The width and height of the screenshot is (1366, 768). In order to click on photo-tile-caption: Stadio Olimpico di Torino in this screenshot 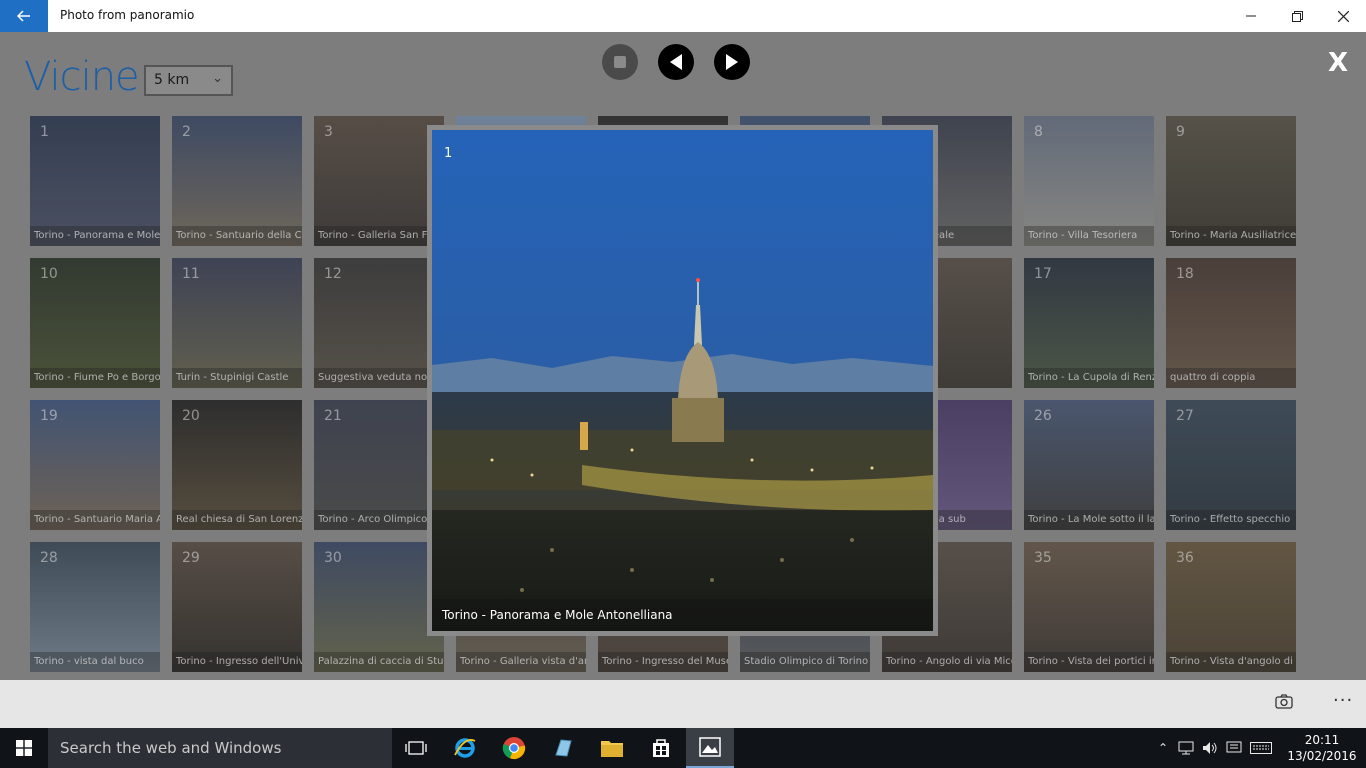, I will do `click(805, 662)`.